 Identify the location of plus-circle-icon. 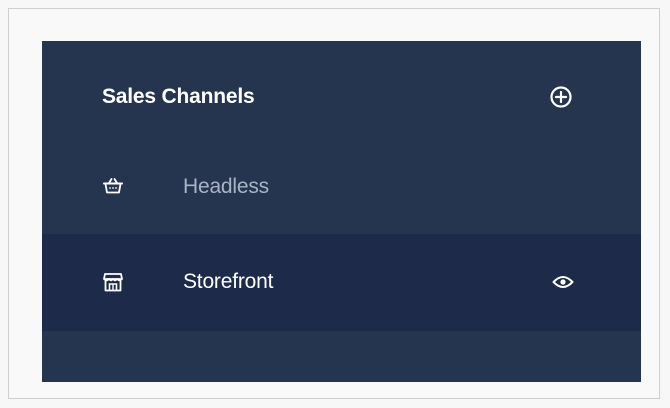
(561, 97).